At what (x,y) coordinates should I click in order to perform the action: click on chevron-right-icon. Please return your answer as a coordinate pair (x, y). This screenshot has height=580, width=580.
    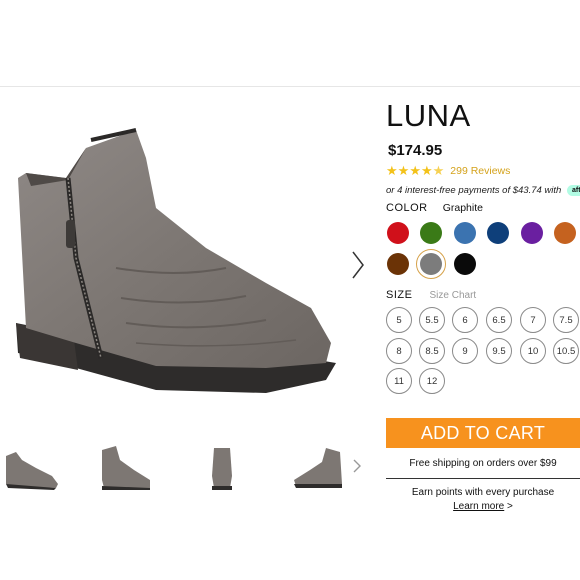
    Looking at the image, I should click on (358, 265).